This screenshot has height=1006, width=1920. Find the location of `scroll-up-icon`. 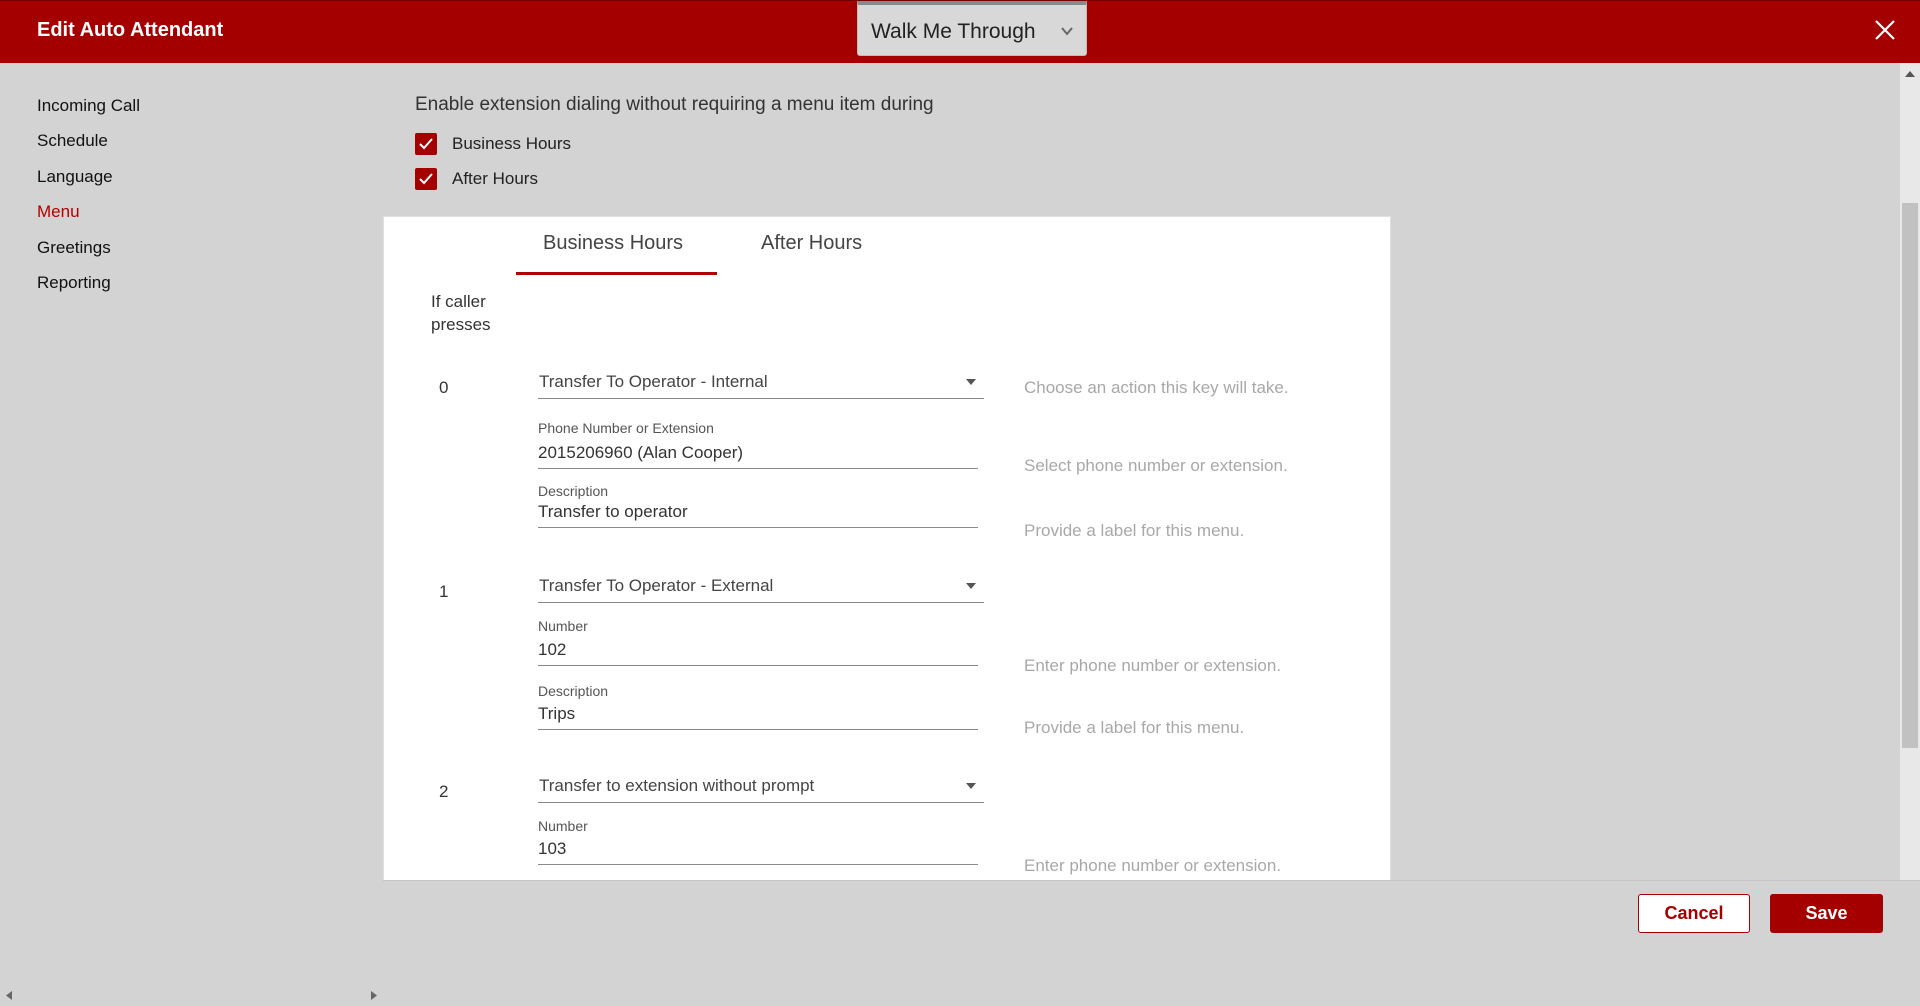

scroll-up-icon is located at coordinates (1910, 74).